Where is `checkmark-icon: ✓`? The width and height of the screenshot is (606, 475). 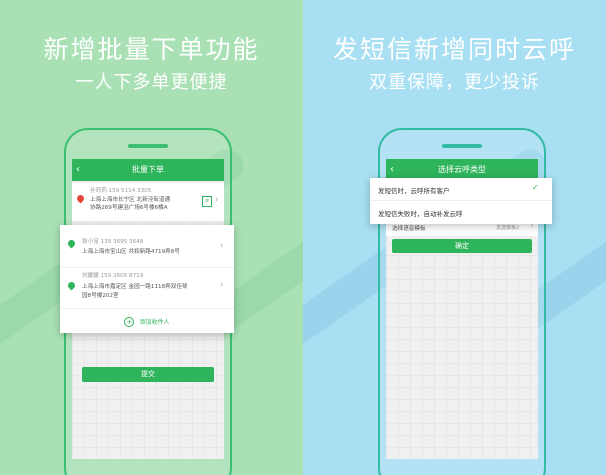 checkmark-icon: ✓ is located at coordinates (535, 187).